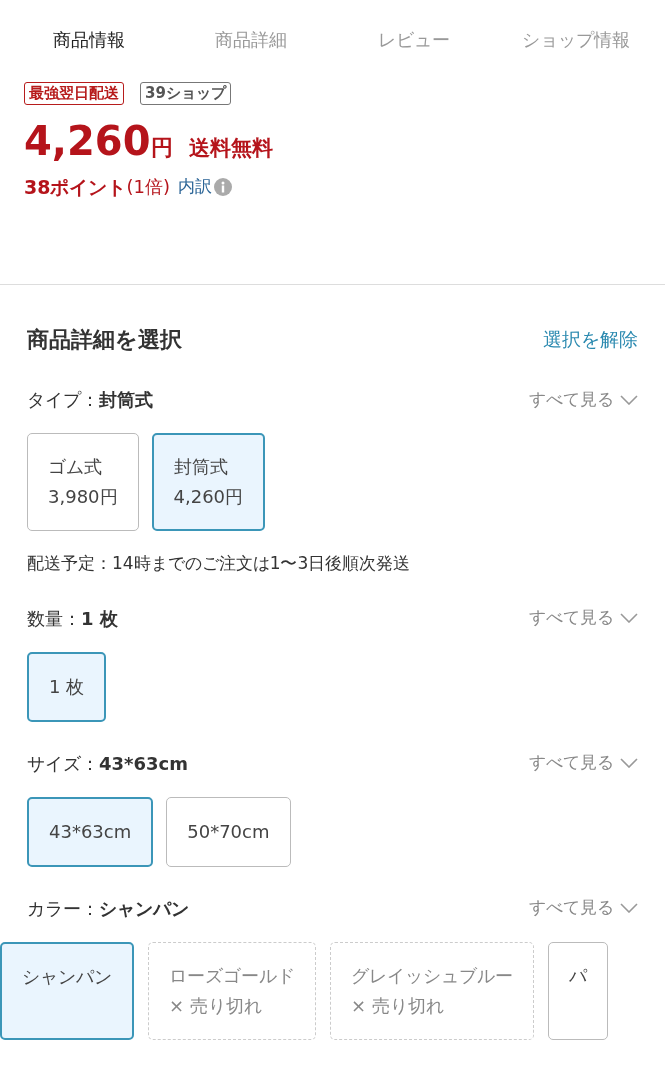 The height and width of the screenshot is (1080, 665). Describe the element at coordinates (590, 339) in the screenshot. I see `clear-selection-link: 選択を解除` at that location.